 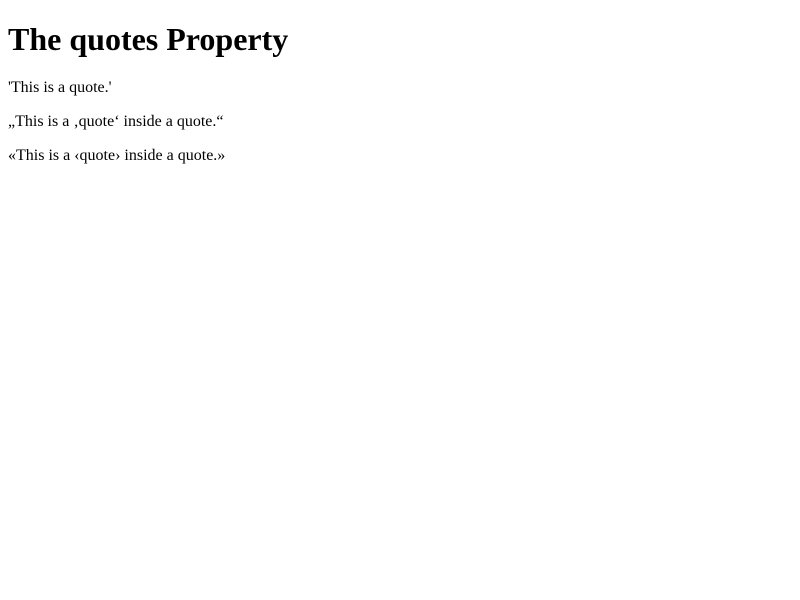 I want to click on quote-paragraph-german: „This is a ‚quote‘ inside a quote.“, so click(x=116, y=121).